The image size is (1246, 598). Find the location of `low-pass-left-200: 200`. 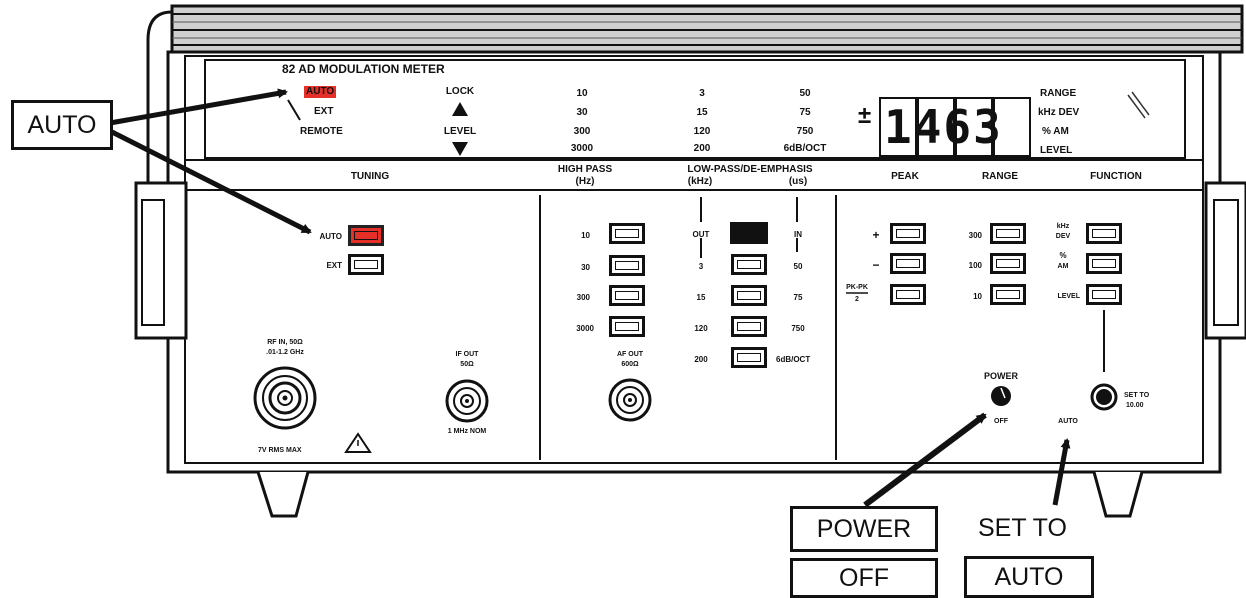

low-pass-left-200: 200 is located at coordinates (701, 359).